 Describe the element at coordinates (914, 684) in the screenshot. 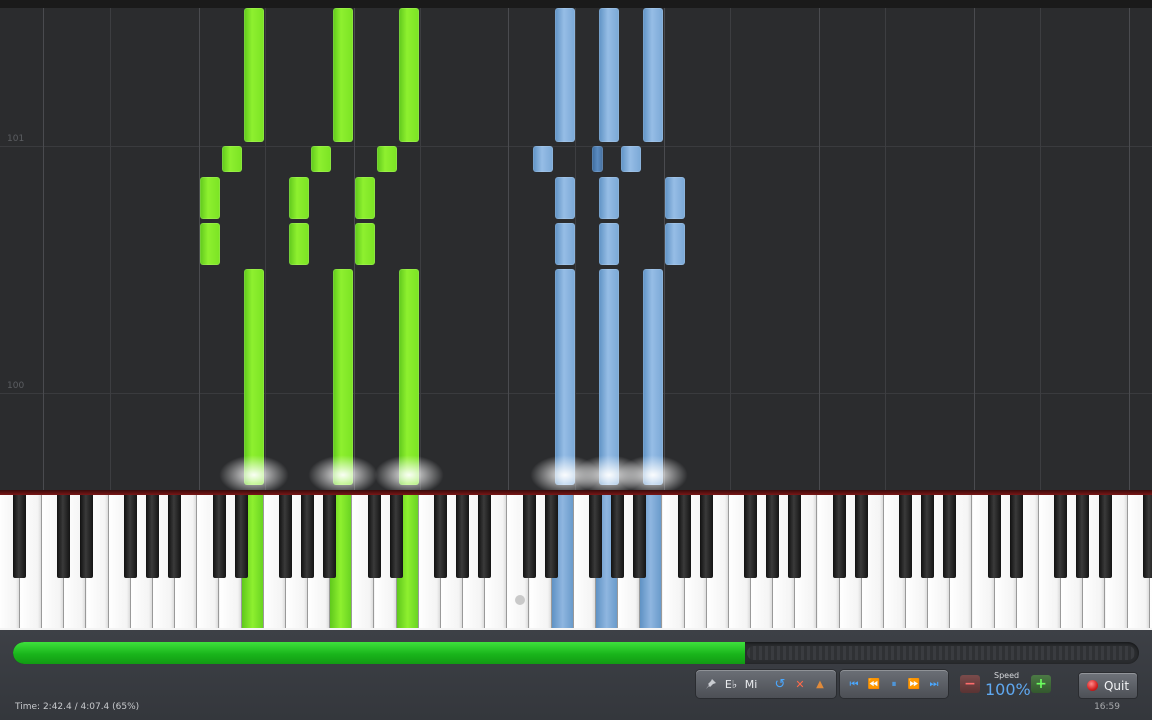

I see `fast-forward-icon: ⏩` at that location.